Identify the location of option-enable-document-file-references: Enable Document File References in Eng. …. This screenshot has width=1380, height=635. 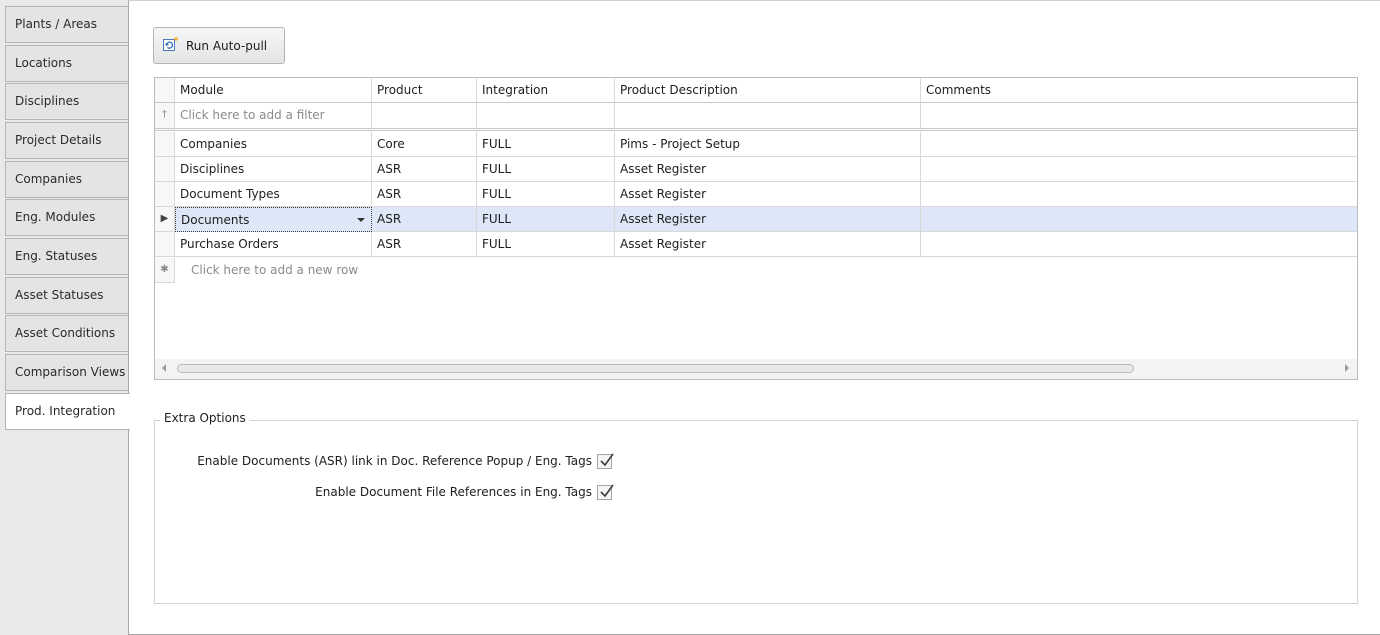
(464, 492).